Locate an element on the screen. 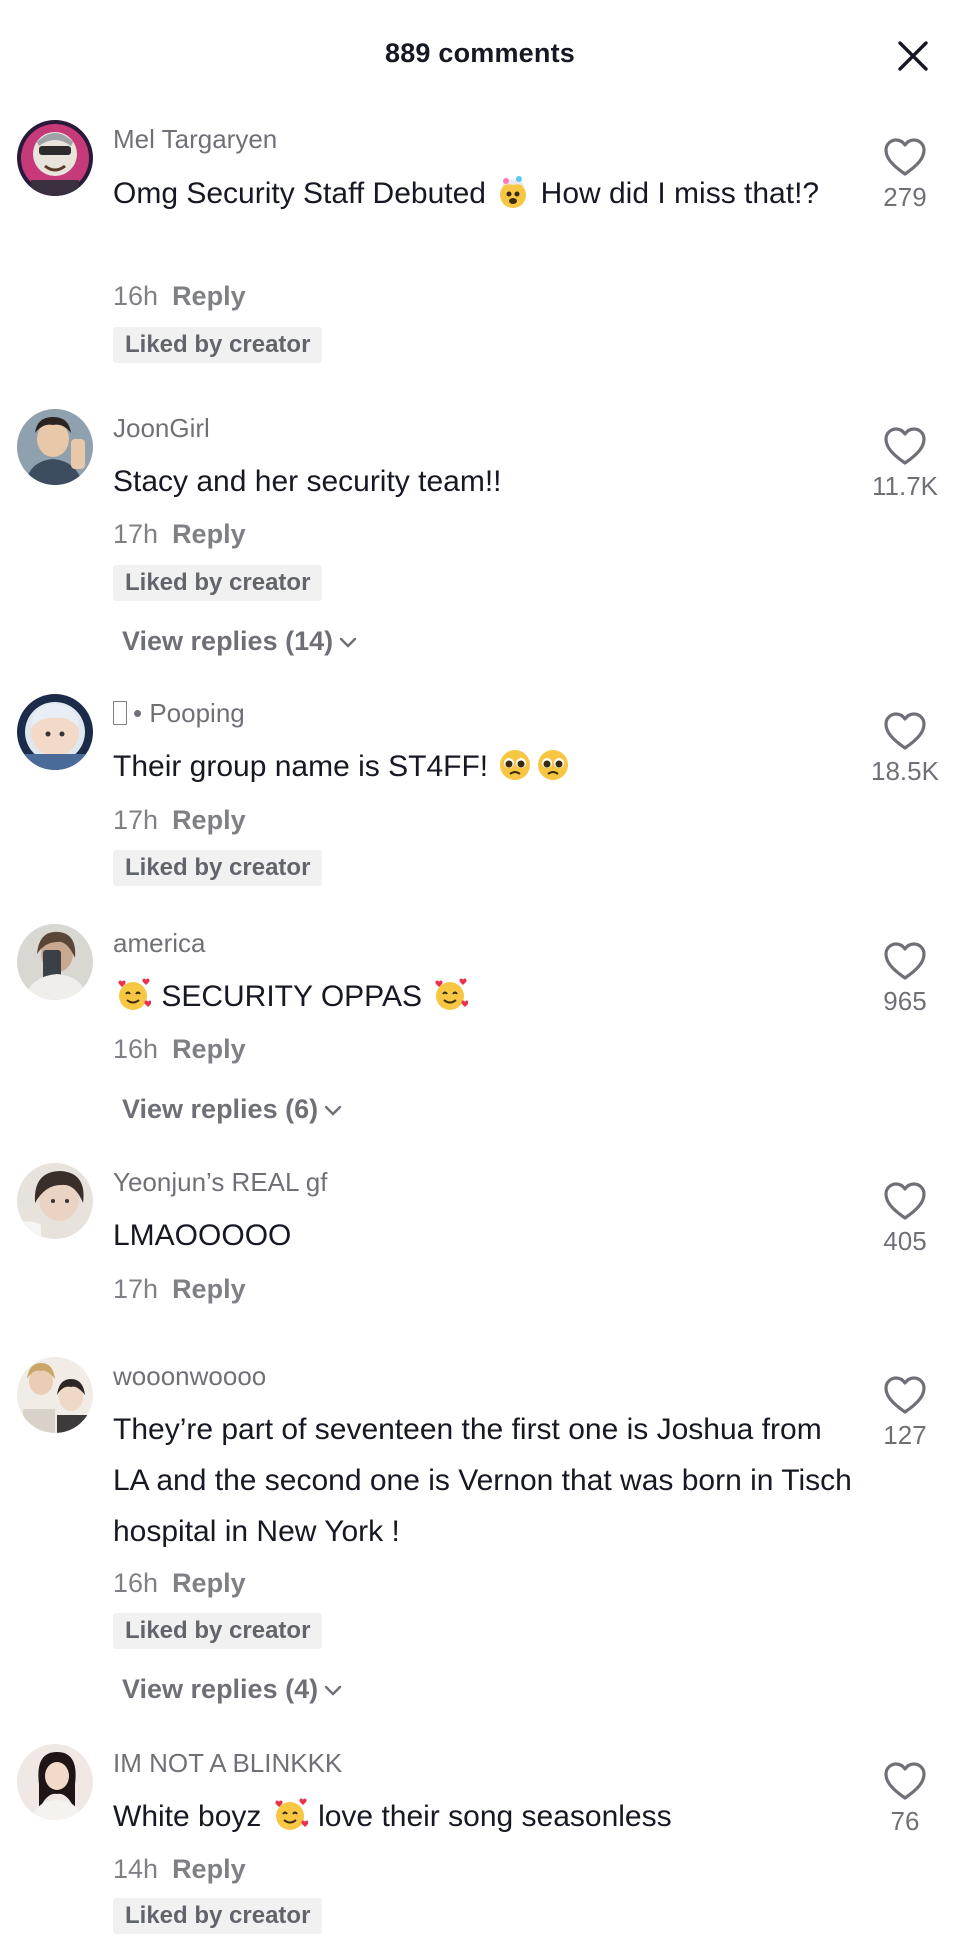 This screenshot has width=960, height=1945. like-button: 127 is located at coordinates (905, 1412).